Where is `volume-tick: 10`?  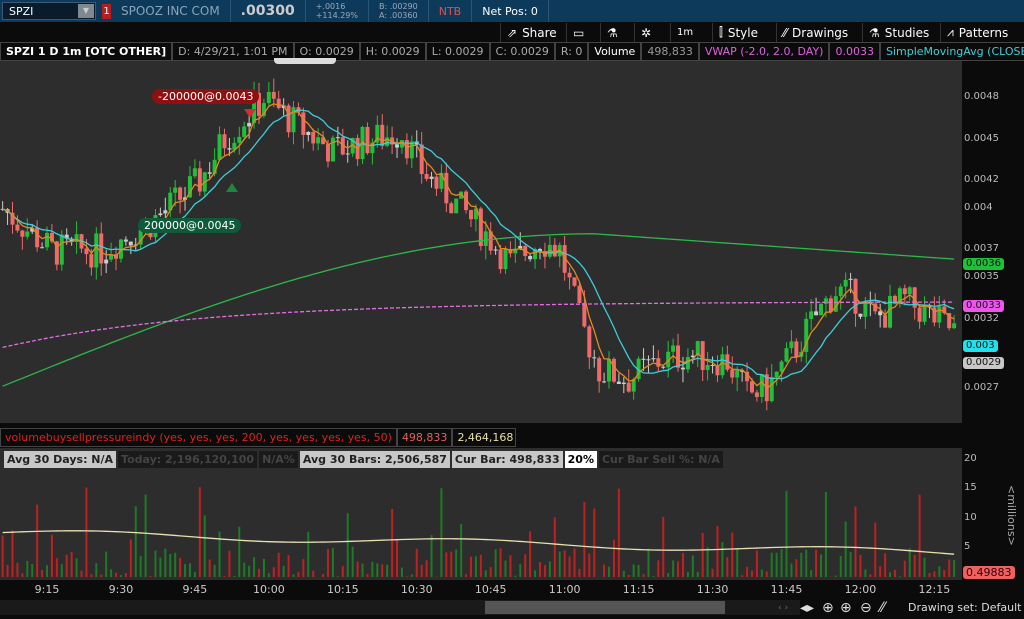
volume-tick: 10 is located at coordinates (970, 517).